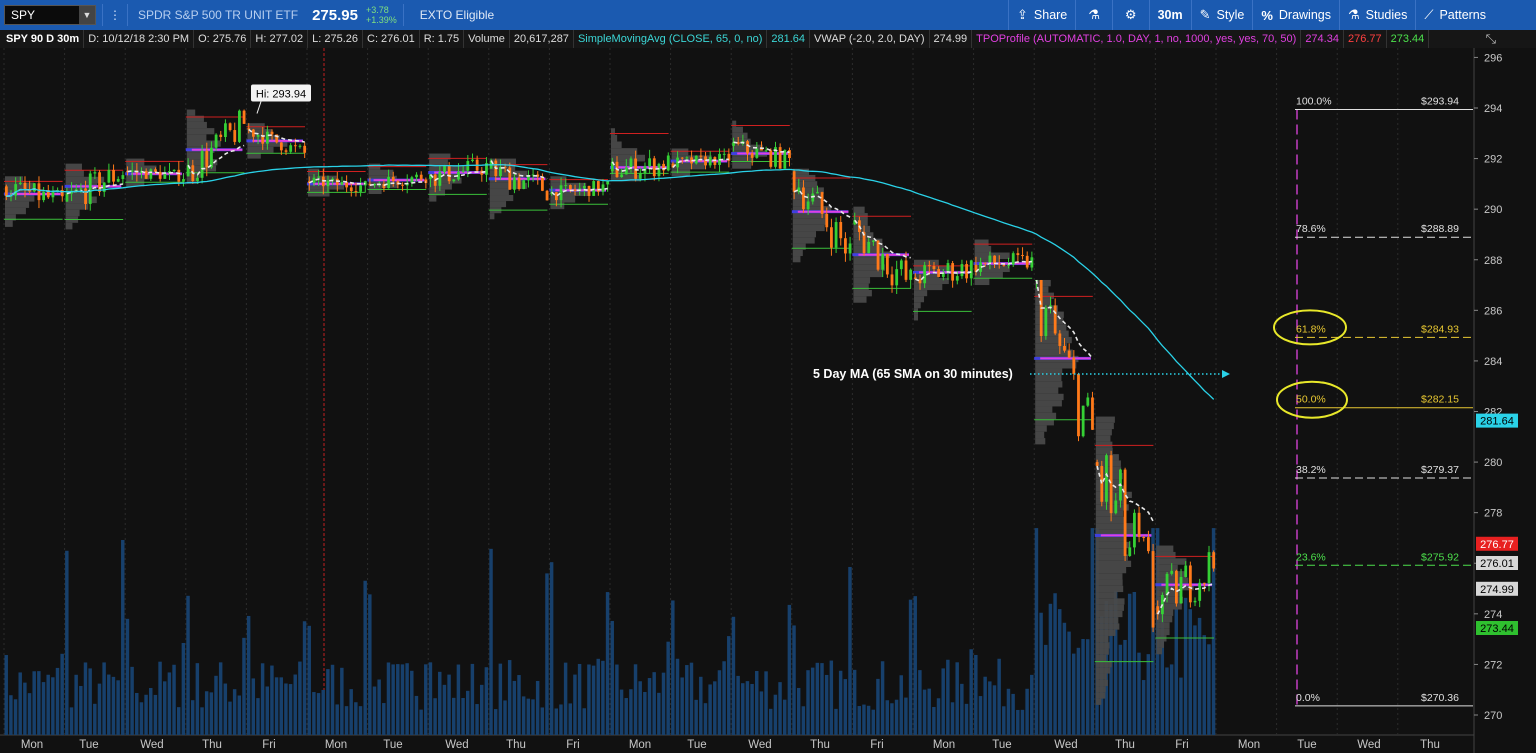 The image size is (1536, 753). What do you see at coordinates (1497, 422) in the screenshot?
I see `price-tag-label: 281.64` at bounding box center [1497, 422].